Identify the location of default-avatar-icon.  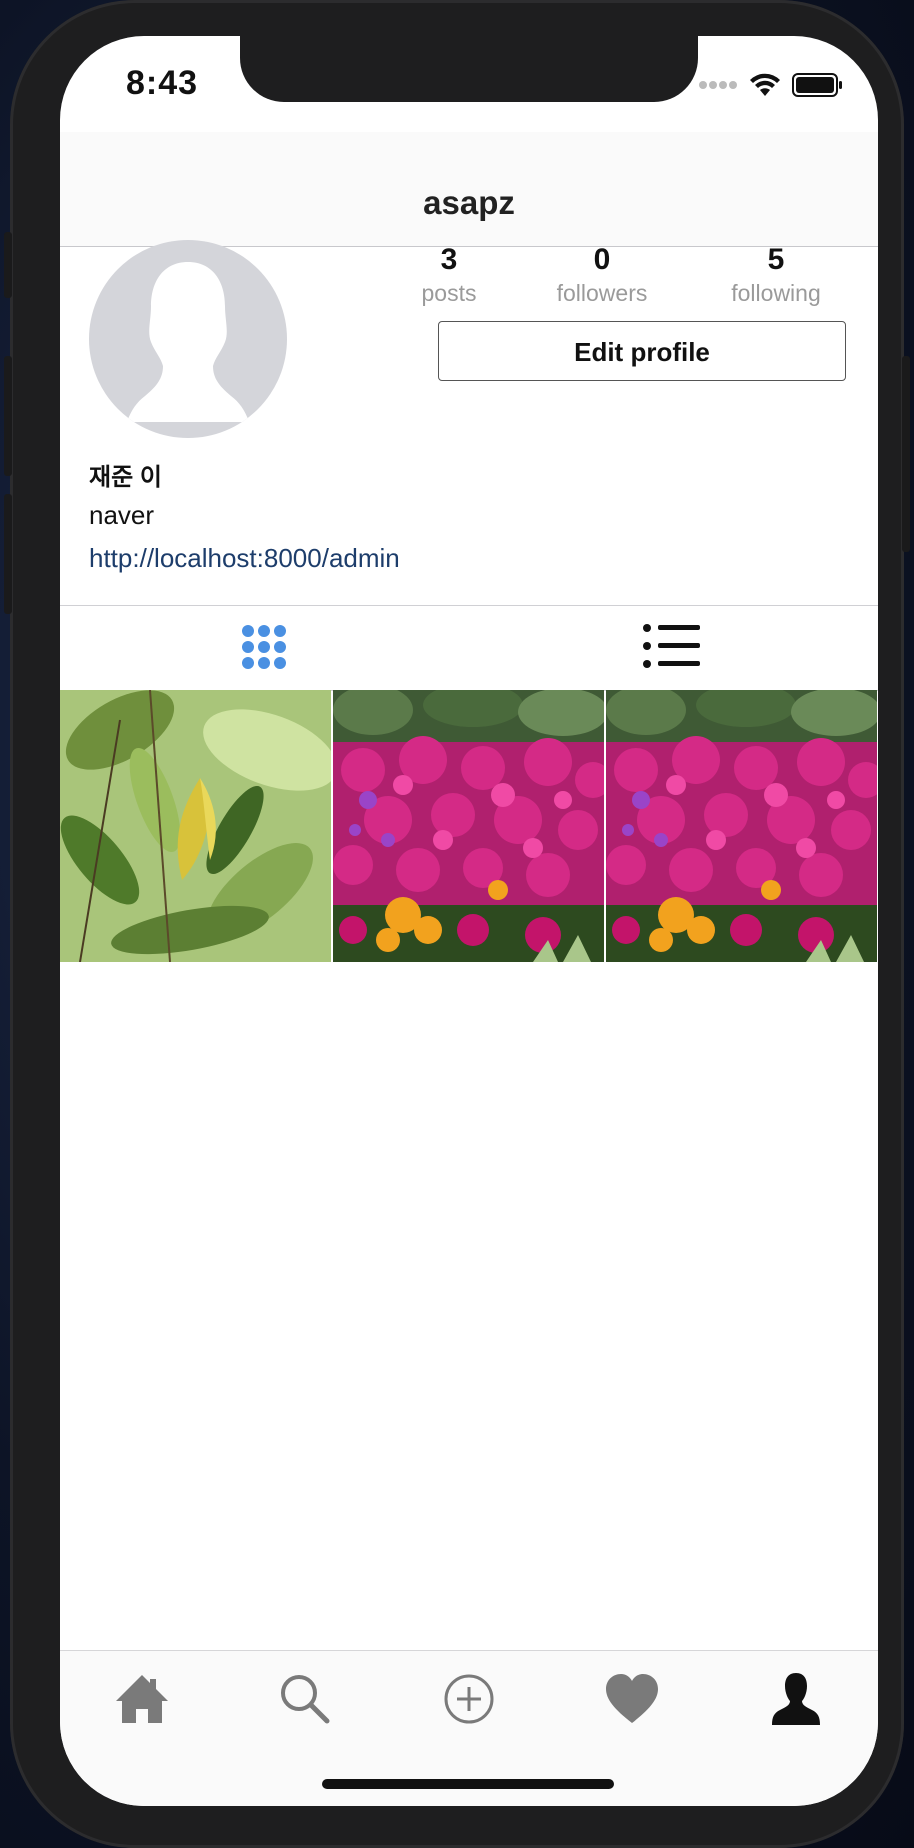
(188, 339).